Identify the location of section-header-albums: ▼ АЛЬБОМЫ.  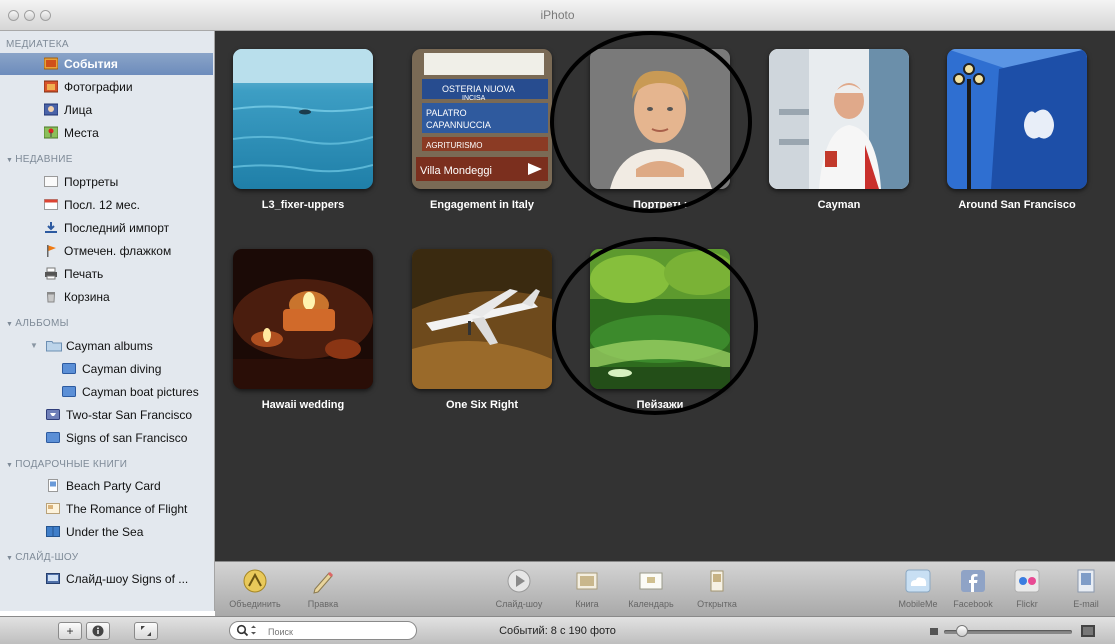
(37, 323).